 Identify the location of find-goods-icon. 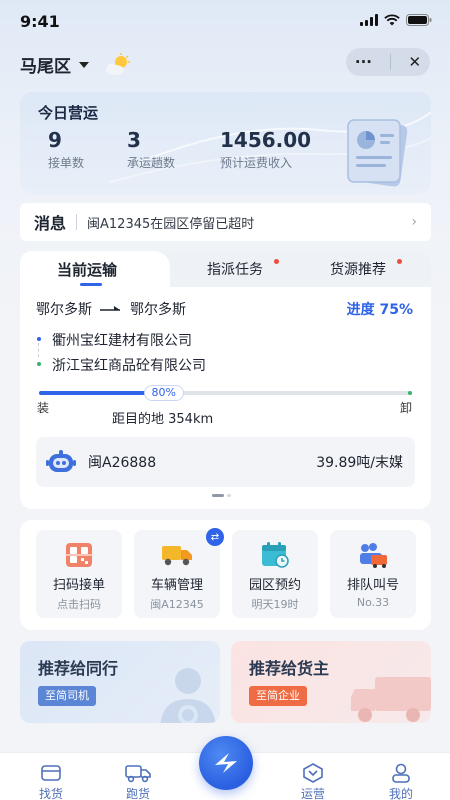
(51, 773).